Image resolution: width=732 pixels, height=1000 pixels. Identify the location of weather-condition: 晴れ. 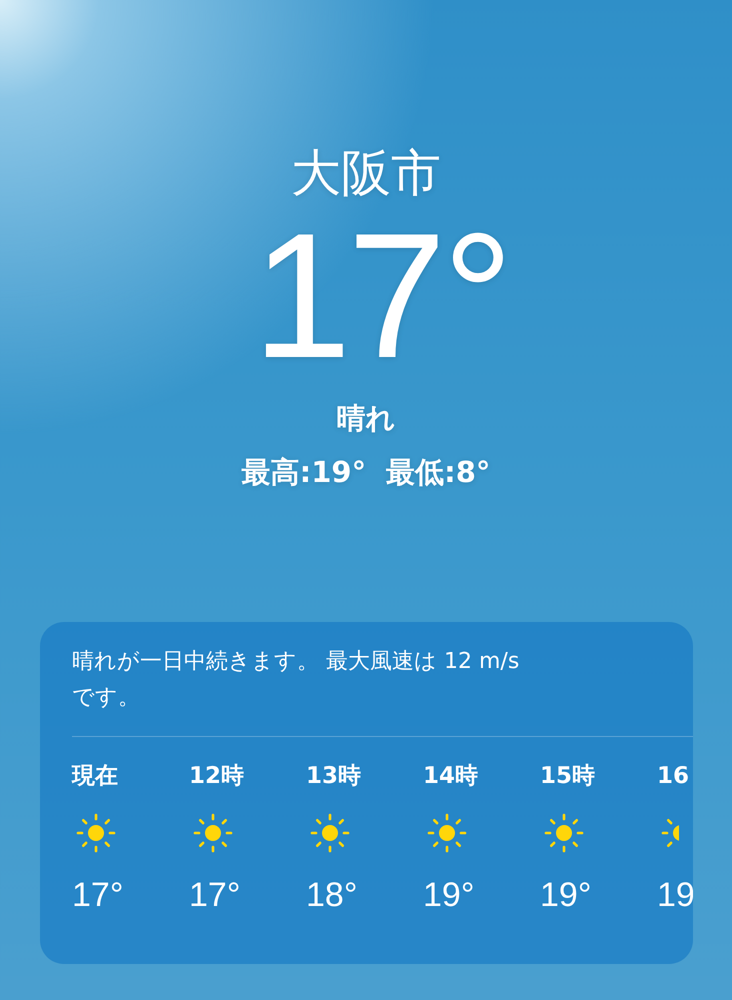
(366, 418).